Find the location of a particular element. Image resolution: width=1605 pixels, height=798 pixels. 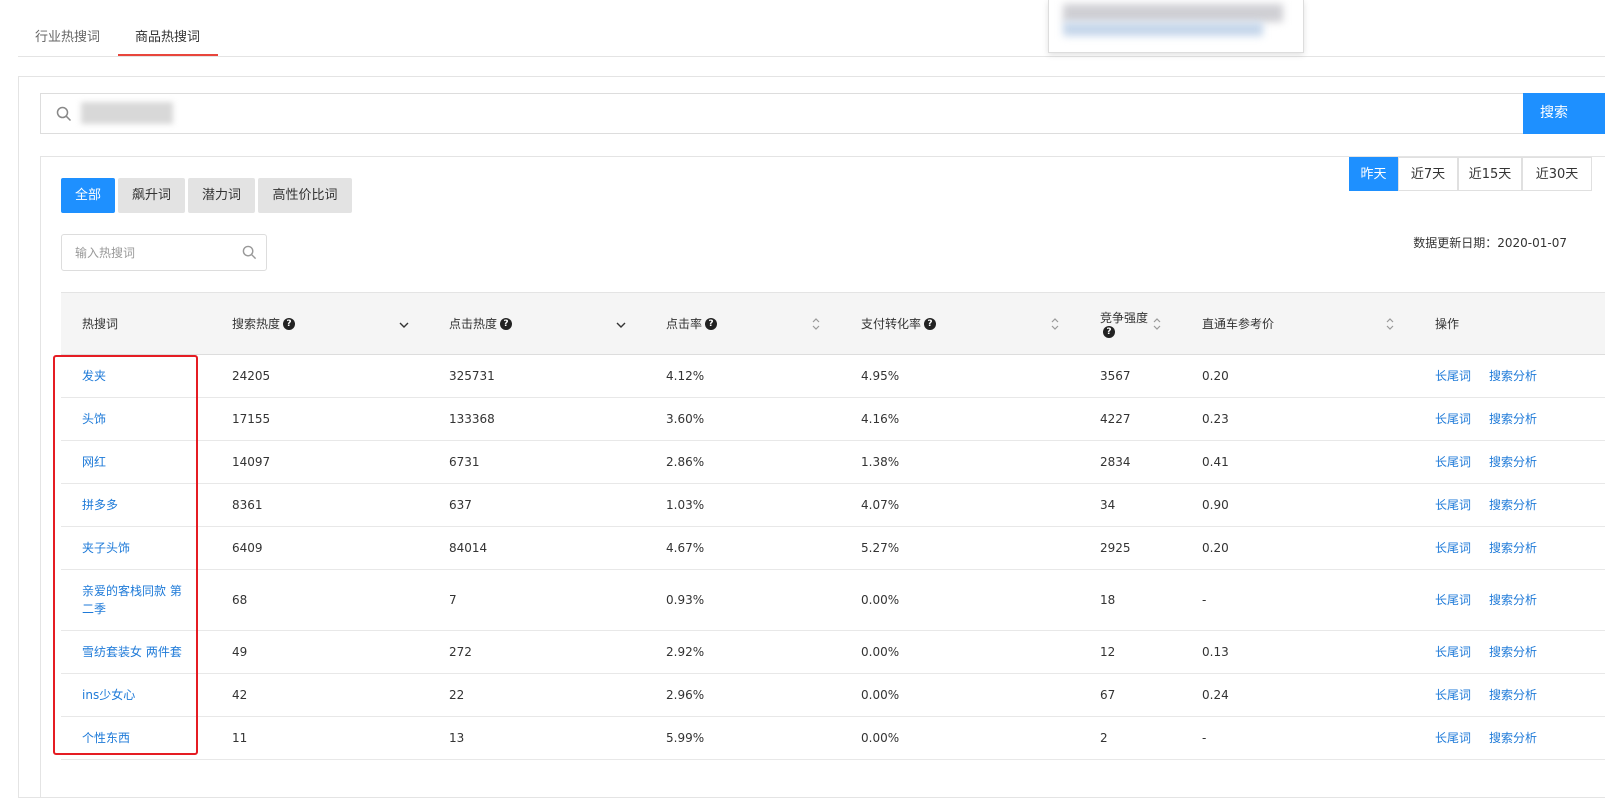

header-click-heat: 点击热度? is located at coordinates (481, 323).